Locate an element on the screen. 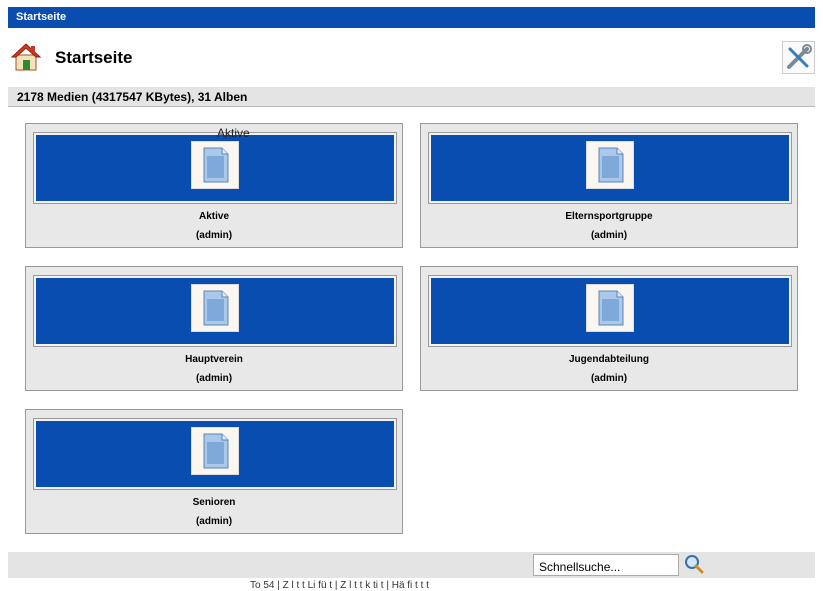 The width and height of the screenshot is (823, 591). album-name: Jugendabteilung is located at coordinates (609, 359).